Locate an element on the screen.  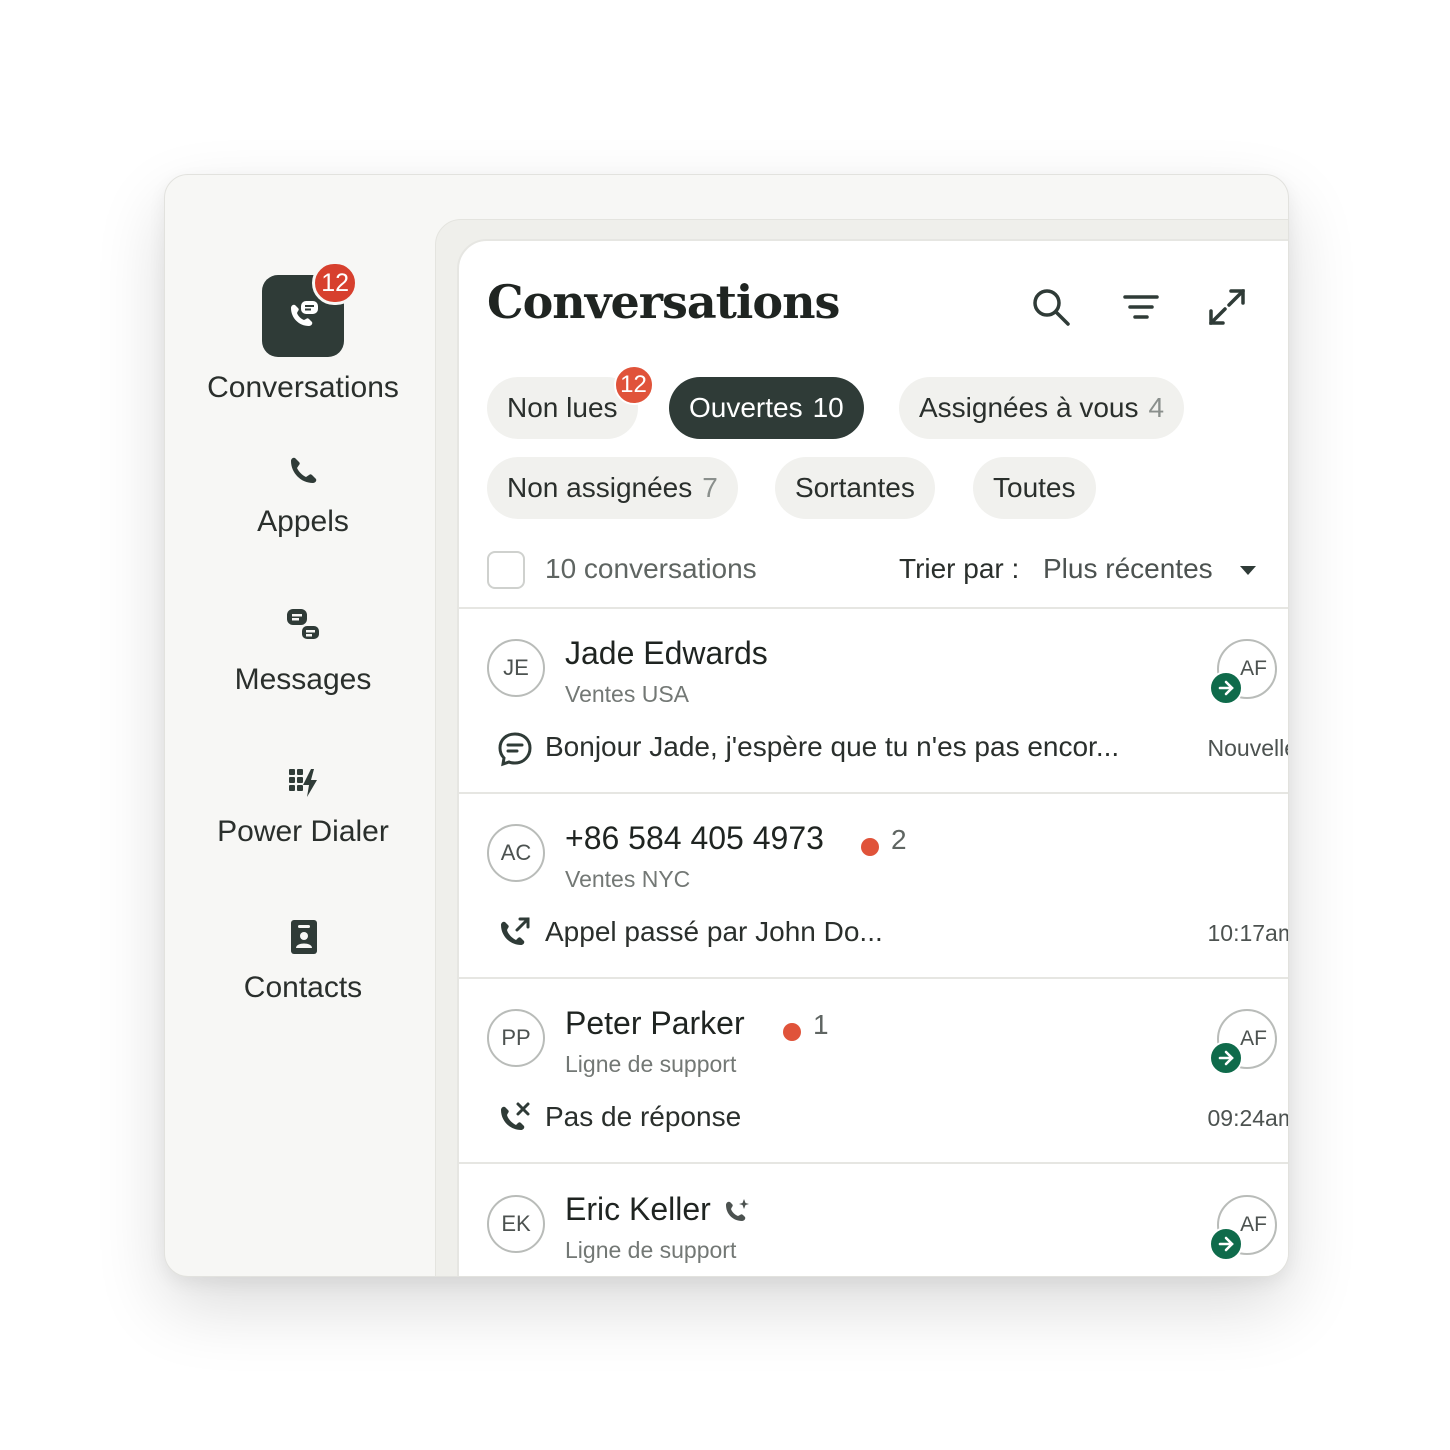
contact-name: Peter Parker is located at coordinates (655, 1023).